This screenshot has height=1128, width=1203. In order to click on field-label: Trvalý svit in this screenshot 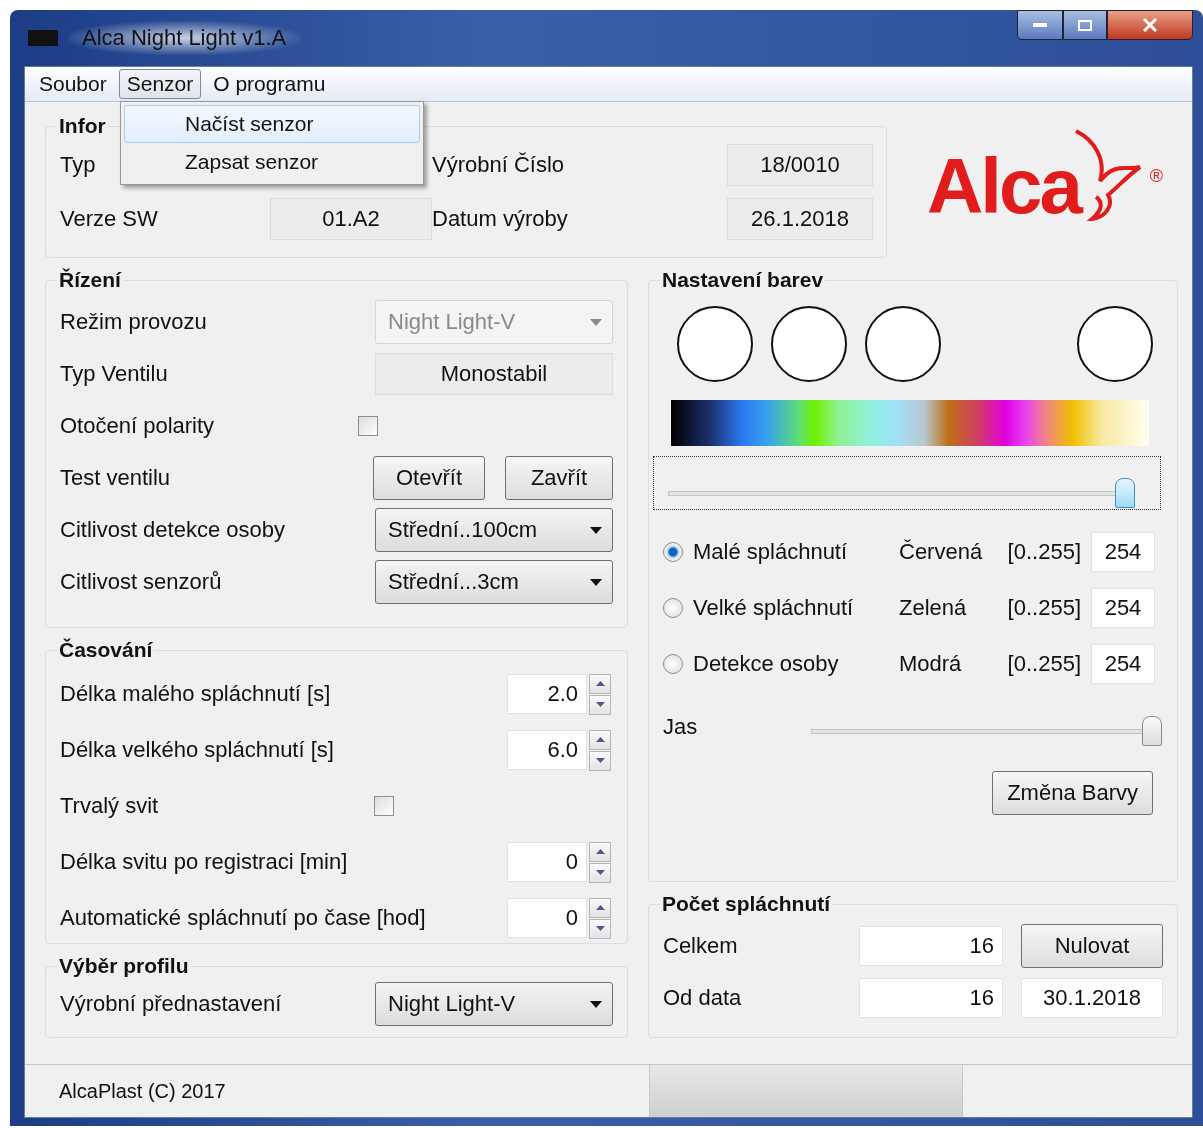, I will do `click(109, 806)`.